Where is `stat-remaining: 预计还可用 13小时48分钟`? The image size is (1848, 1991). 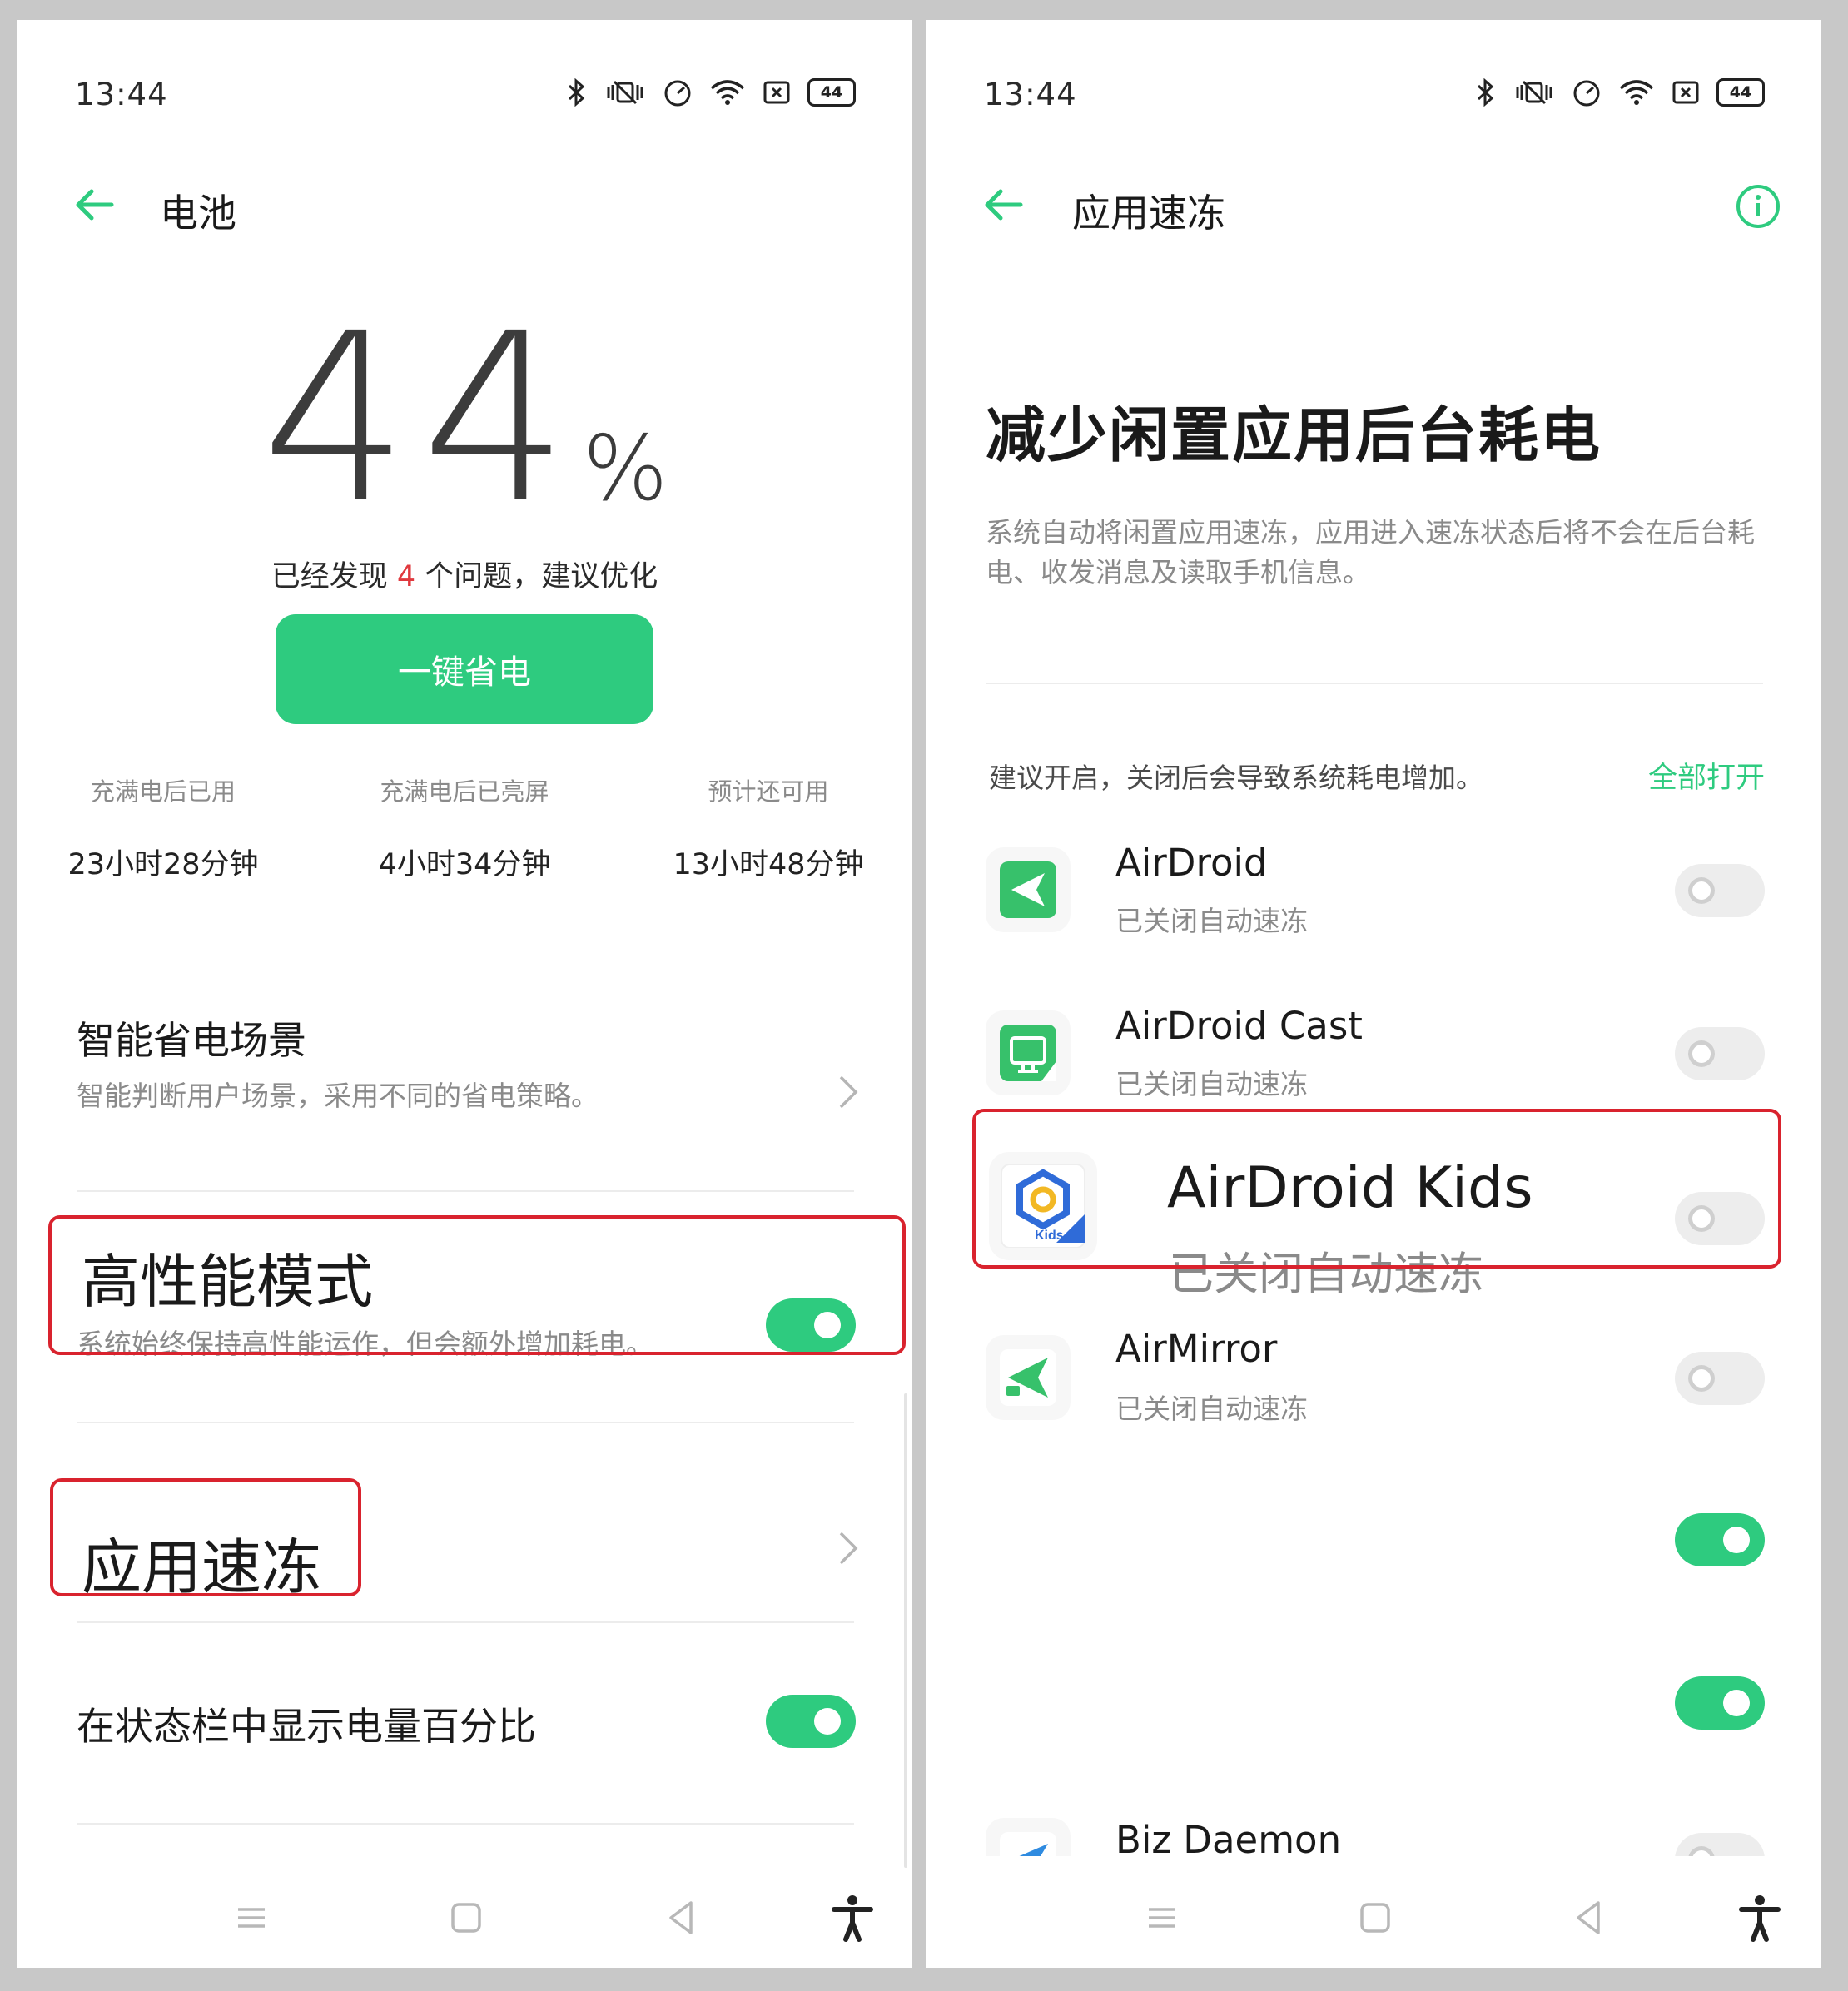
stat-remaining: 预计还可用 13小时48分钟 is located at coordinates (769, 828).